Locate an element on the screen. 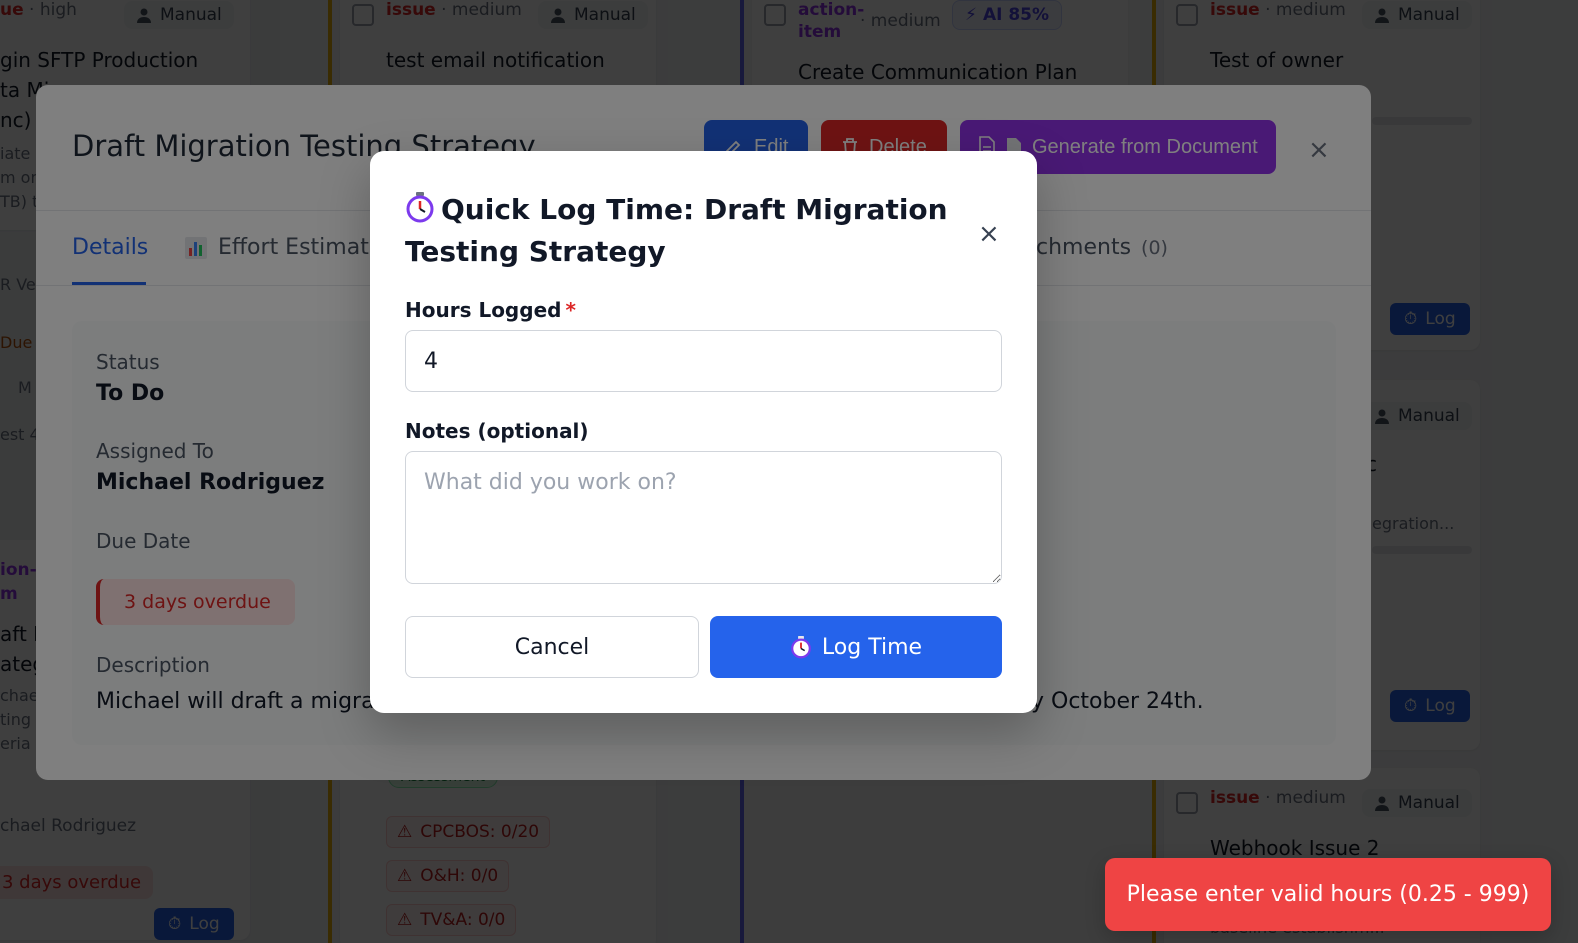 Image resolution: width=1578 pixels, height=943 pixels. hours-logged-label: Hours Logged * is located at coordinates (490, 310).